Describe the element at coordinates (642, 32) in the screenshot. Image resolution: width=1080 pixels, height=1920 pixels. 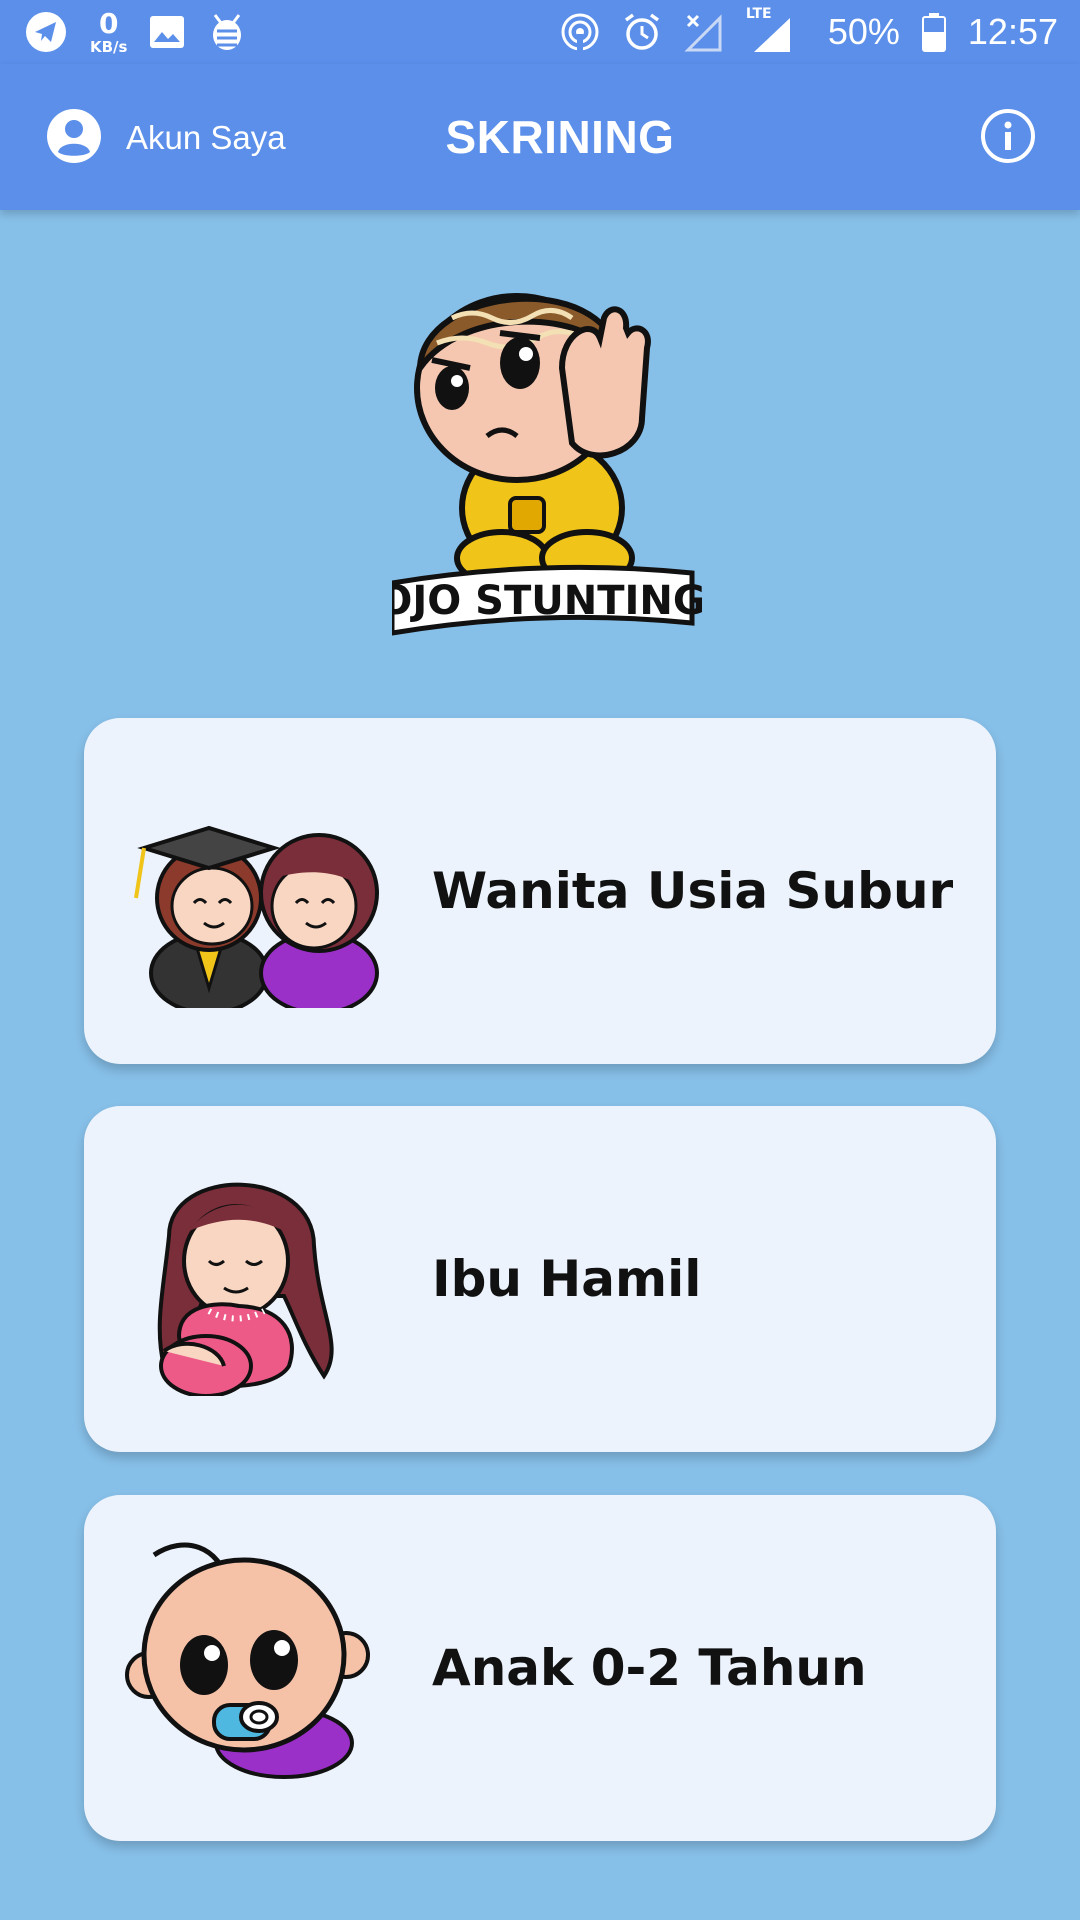
I see `alarm-icon` at that location.